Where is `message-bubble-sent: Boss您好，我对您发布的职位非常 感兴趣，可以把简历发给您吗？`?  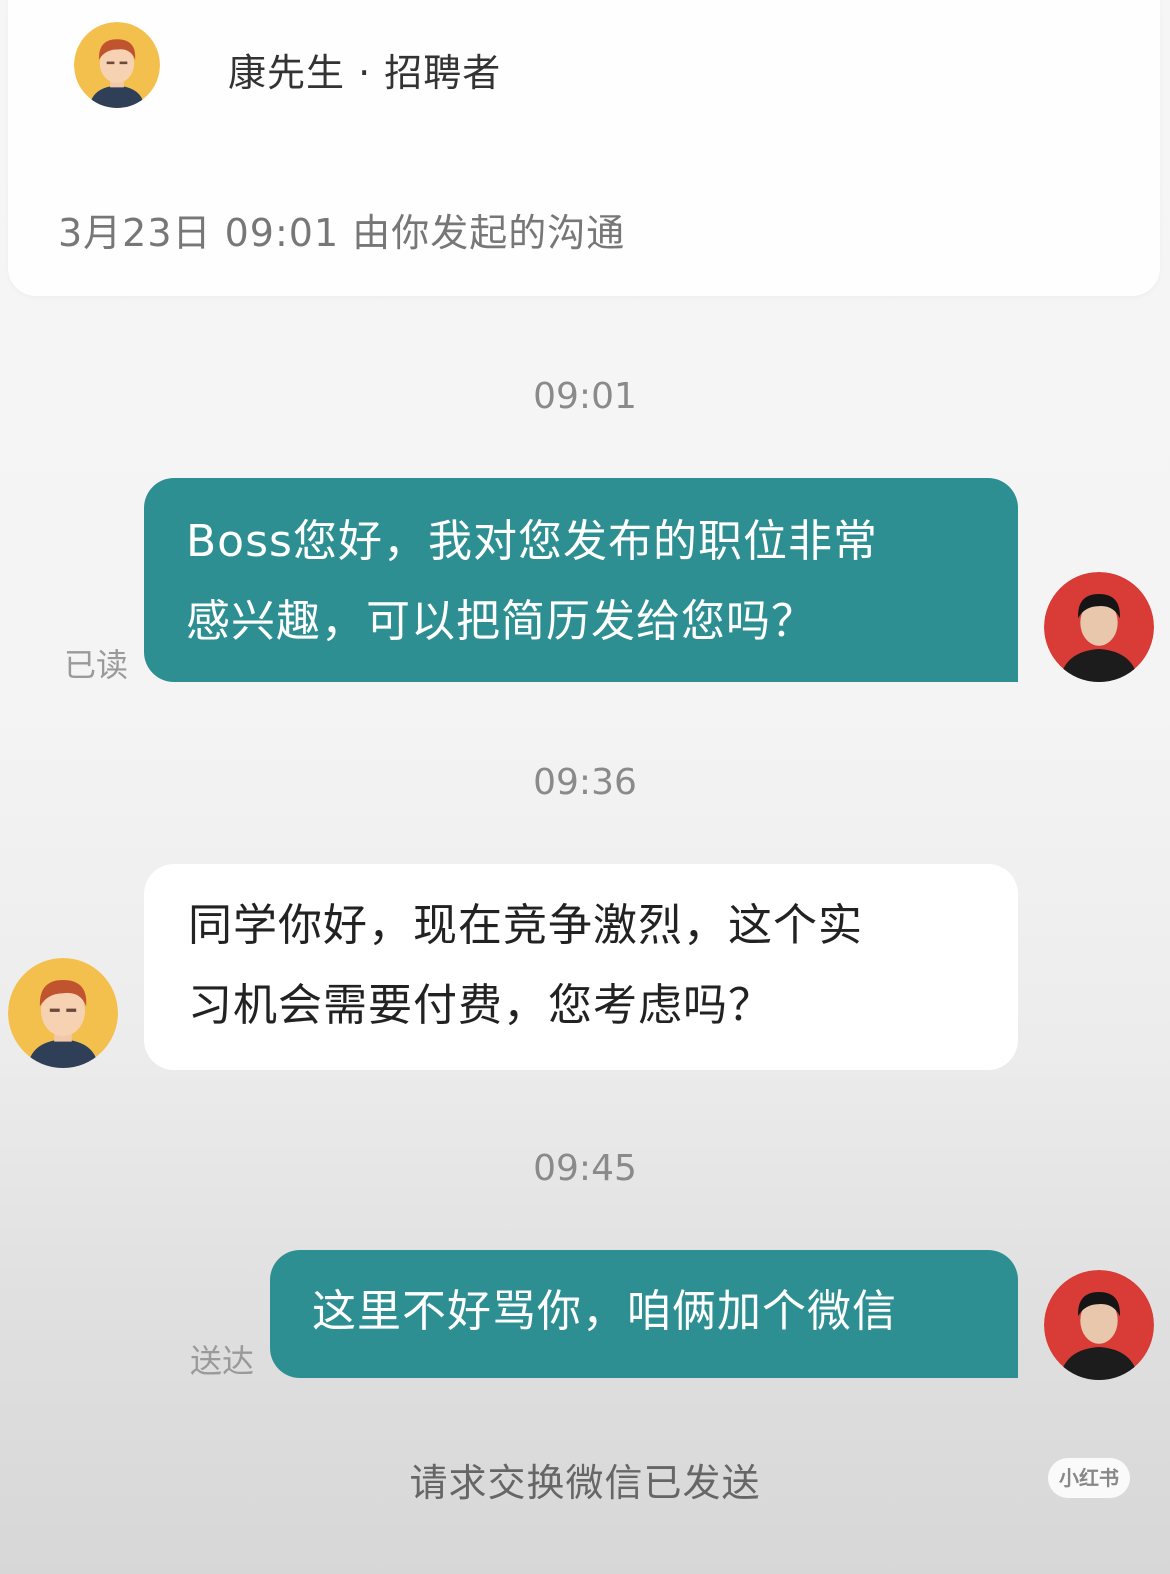
message-bubble-sent: Boss您好，我对您发布的职位非常 感兴趣，可以把简历发给您吗？ is located at coordinates (581, 580).